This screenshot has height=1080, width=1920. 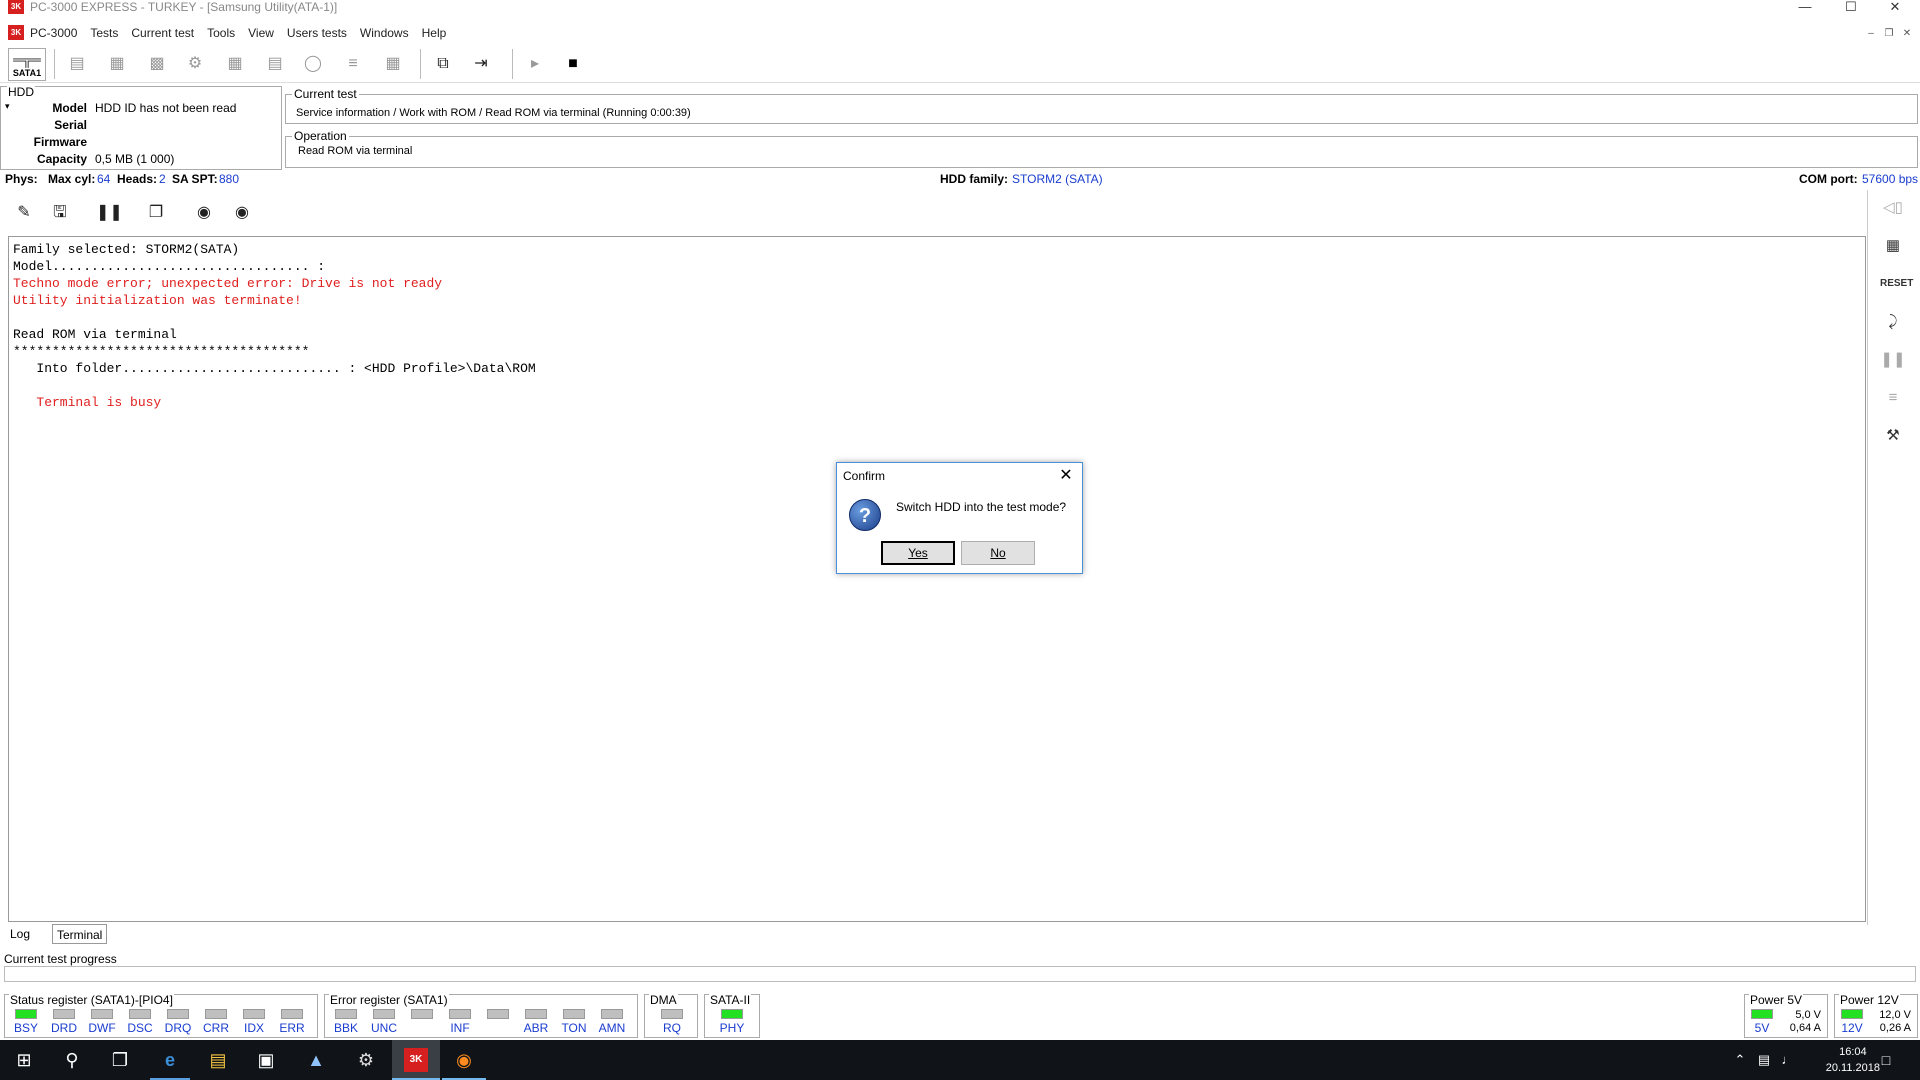 What do you see at coordinates (1805, 7) in the screenshot?
I see `minimize-icon: —` at bounding box center [1805, 7].